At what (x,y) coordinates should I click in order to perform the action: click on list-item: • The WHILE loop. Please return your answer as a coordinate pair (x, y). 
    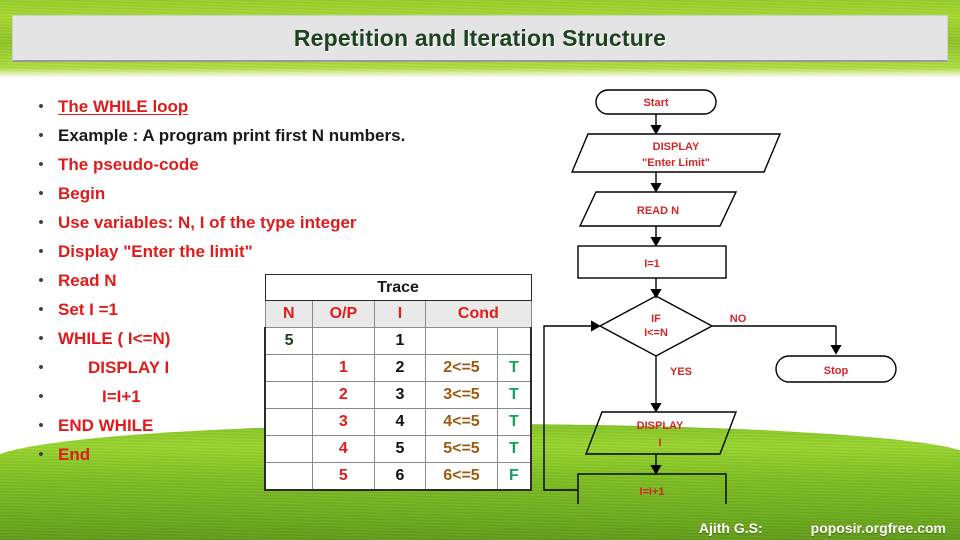
    Looking at the image, I should click on (259, 106).